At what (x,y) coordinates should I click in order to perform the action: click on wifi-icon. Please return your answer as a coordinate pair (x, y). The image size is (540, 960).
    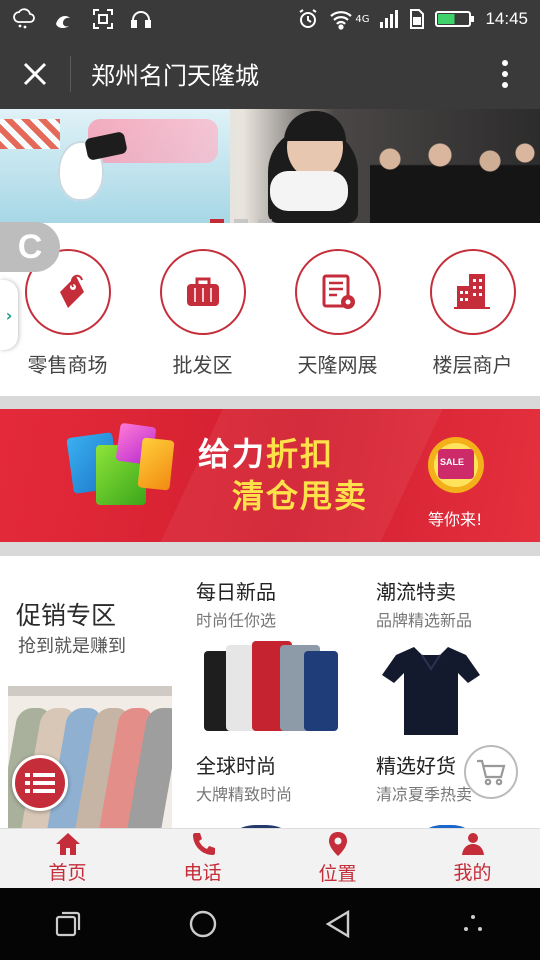
    Looking at the image, I should click on (341, 19).